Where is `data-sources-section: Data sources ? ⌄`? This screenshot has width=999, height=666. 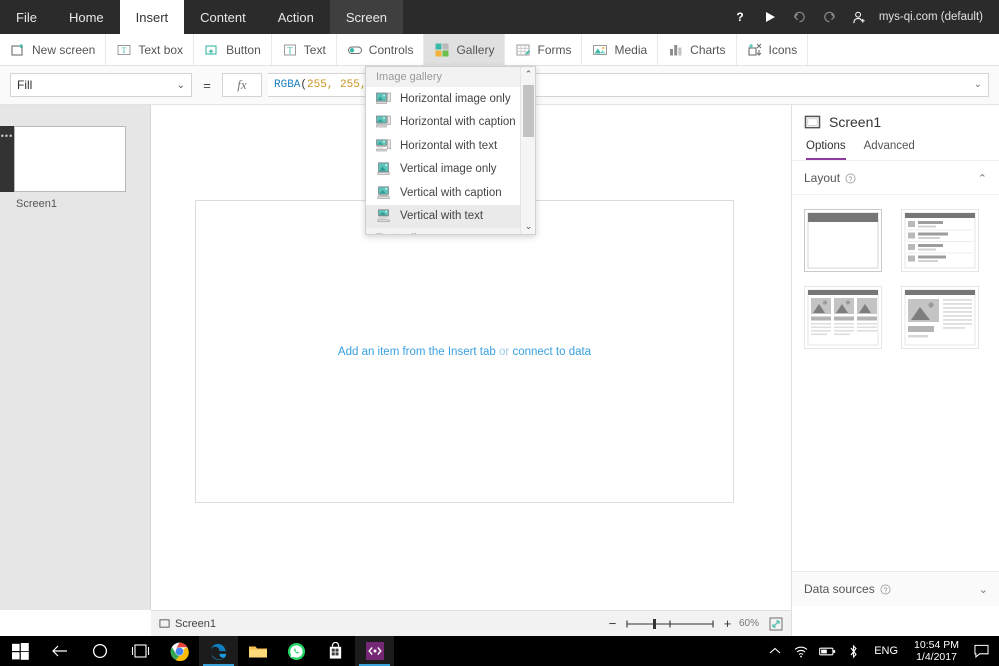 data-sources-section: Data sources ? ⌄ is located at coordinates (895, 588).